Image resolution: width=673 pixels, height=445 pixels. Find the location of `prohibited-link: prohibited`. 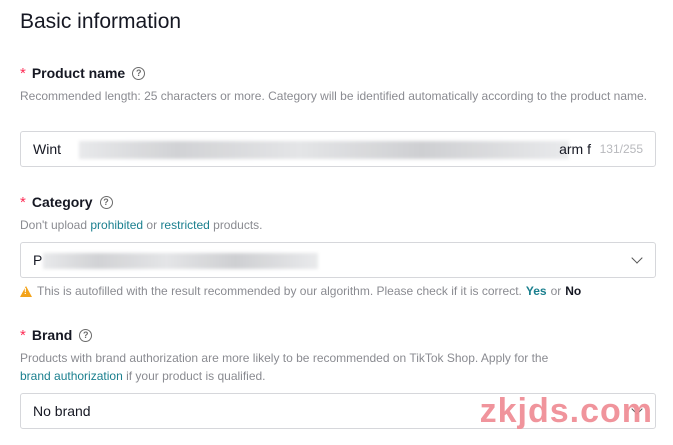

prohibited-link: prohibited is located at coordinates (116, 225).